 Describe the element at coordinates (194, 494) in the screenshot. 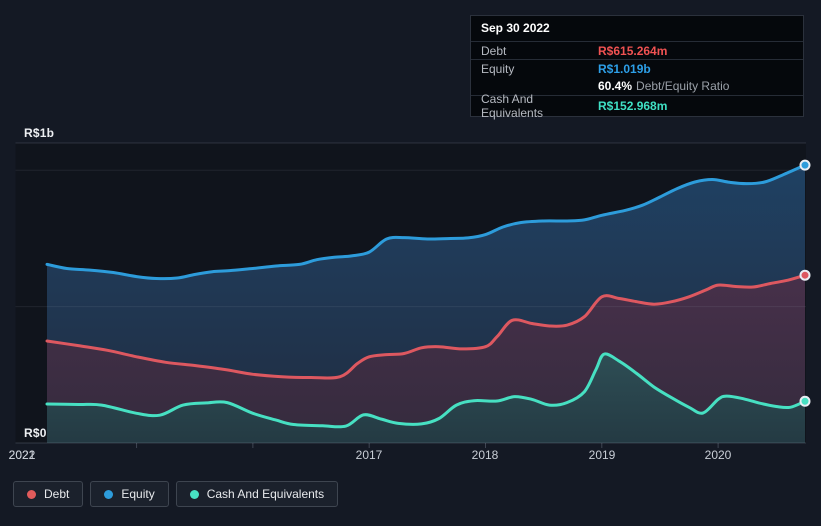

I see `cash-dot-icon` at that location.